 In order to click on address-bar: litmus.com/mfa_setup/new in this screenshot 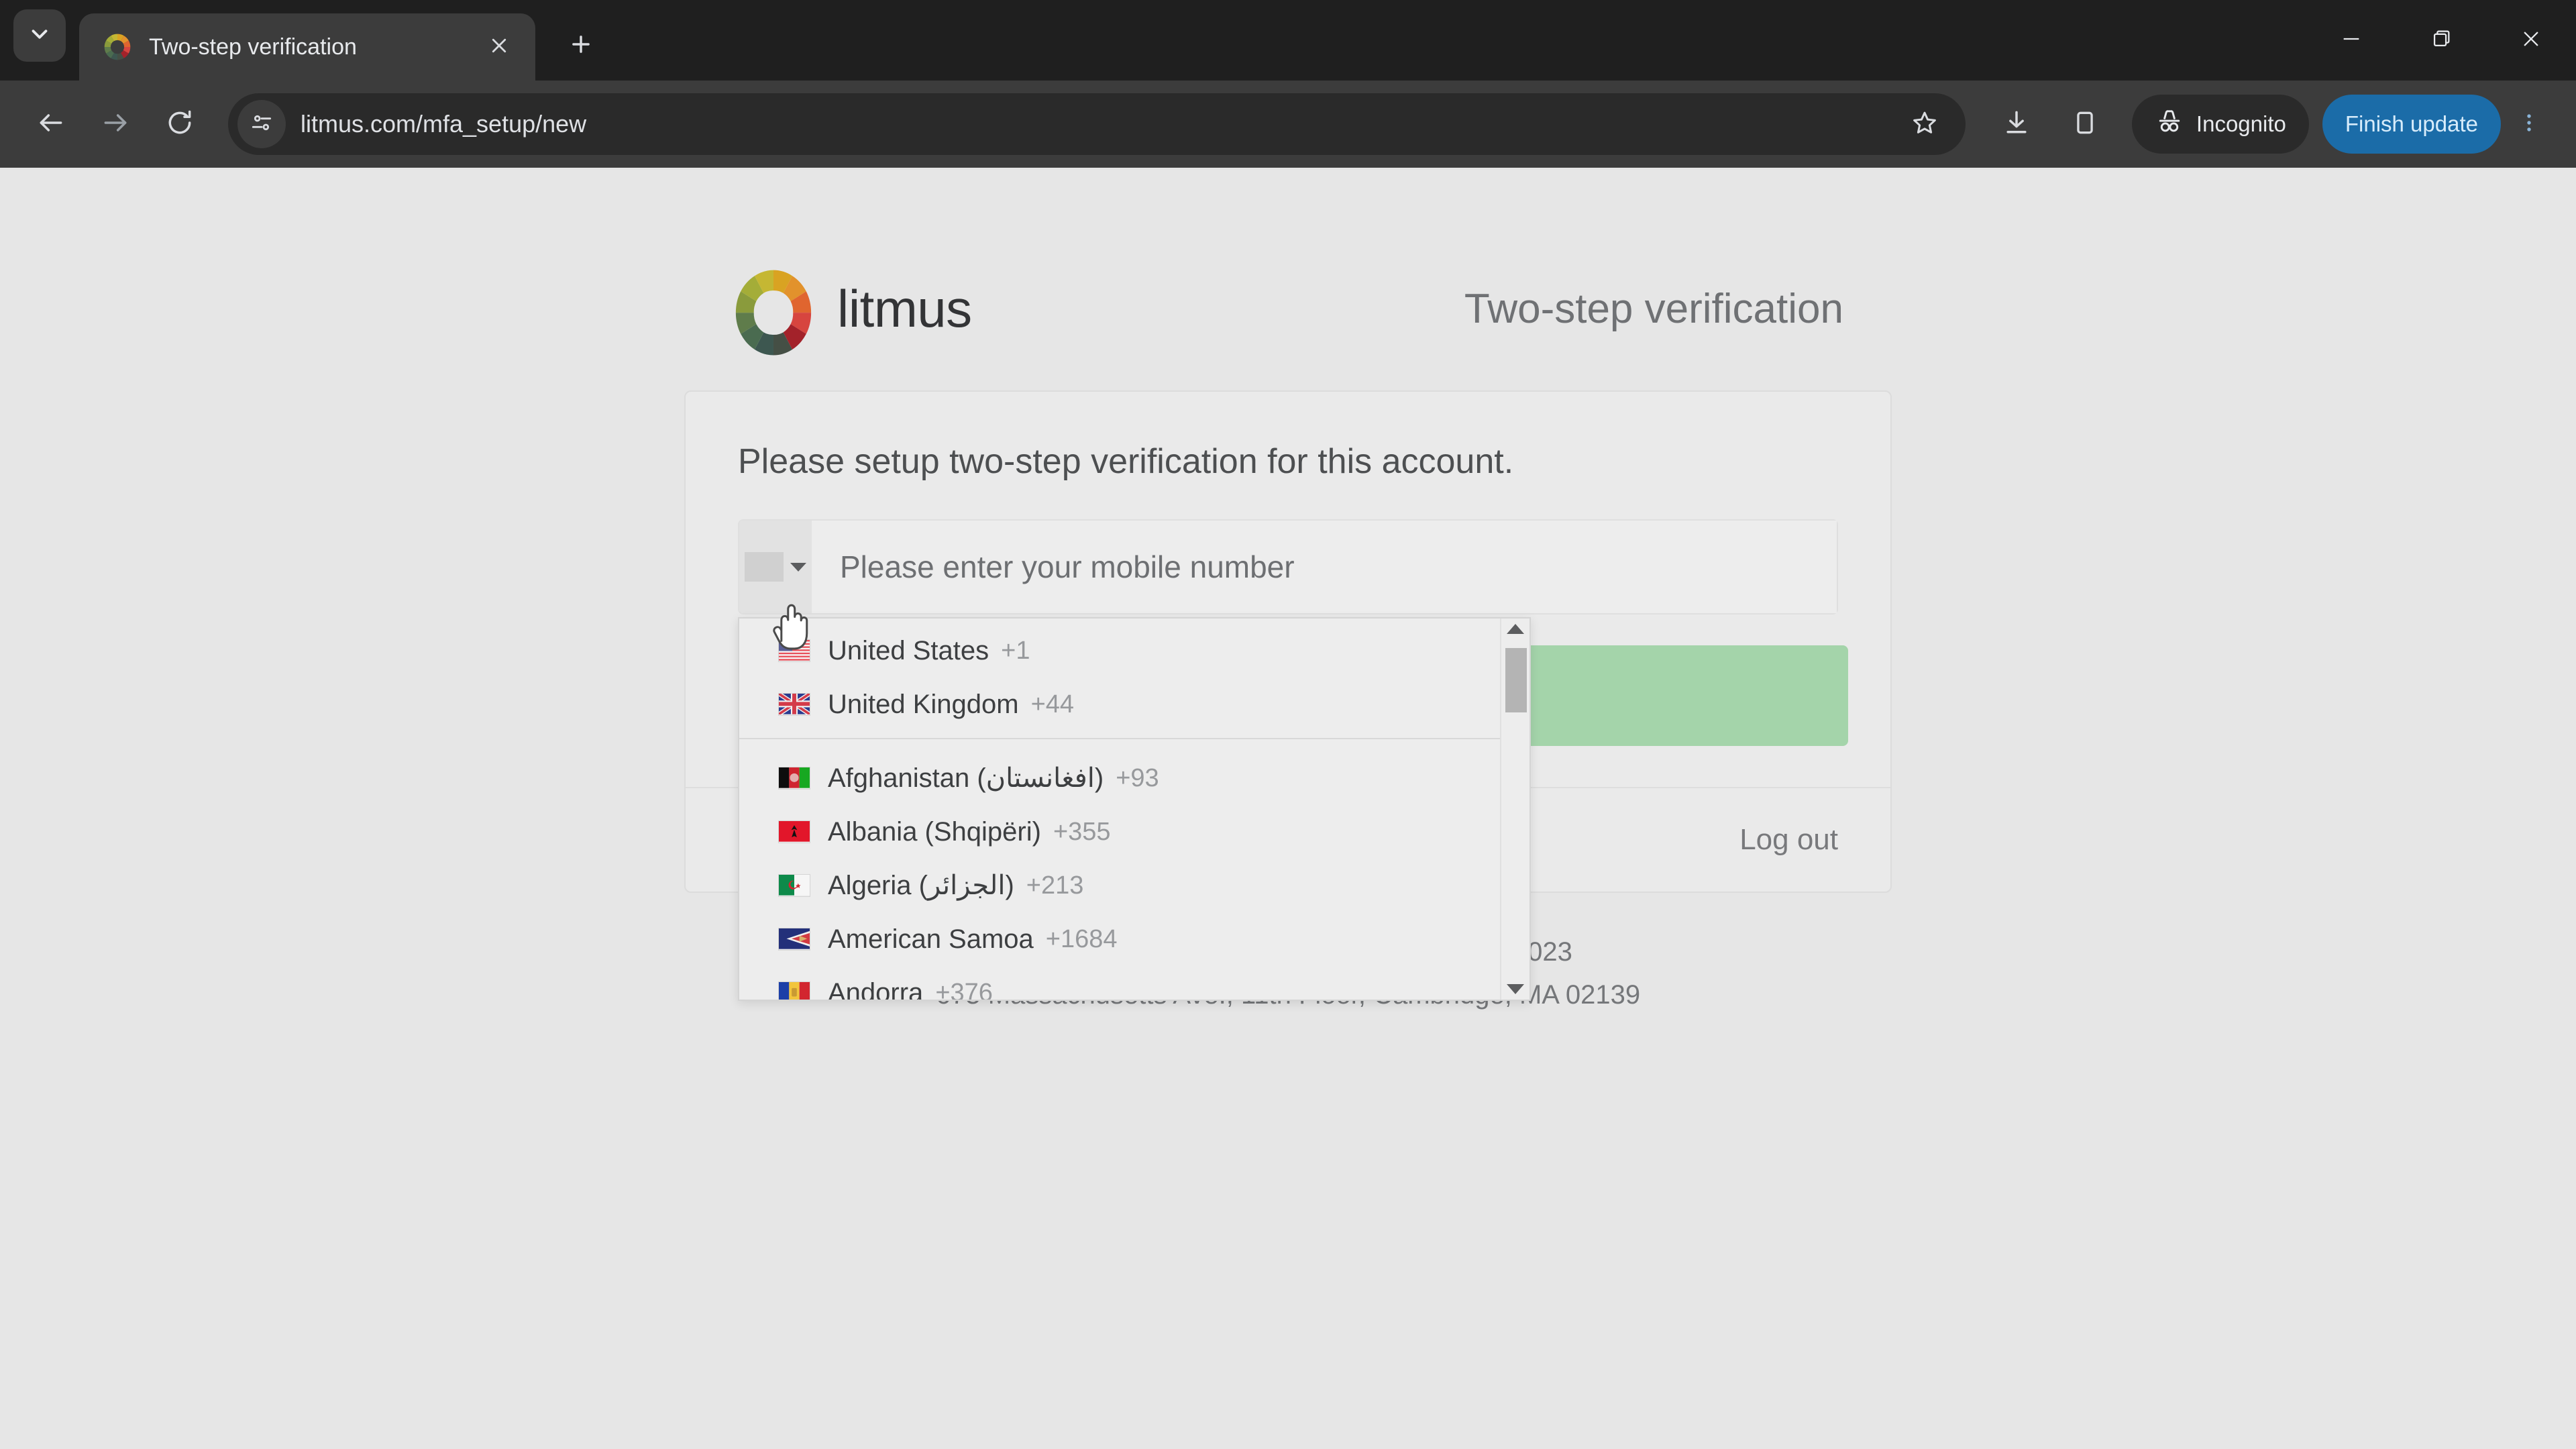, I will do `click(1097, 124)`.